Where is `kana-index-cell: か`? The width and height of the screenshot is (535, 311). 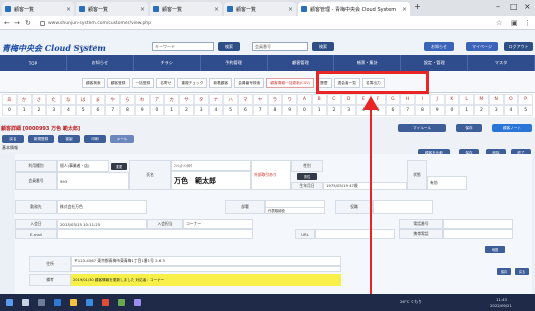 kana-index-cell: か is located at coordinates (24, 99).